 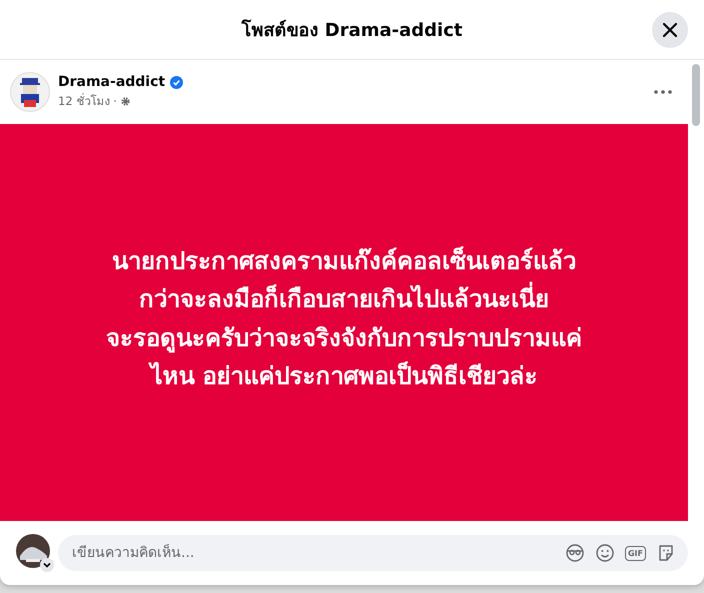 I want to click on dialog-title: โพสต์ของ Drama-addict, so click(x=352, y=30).